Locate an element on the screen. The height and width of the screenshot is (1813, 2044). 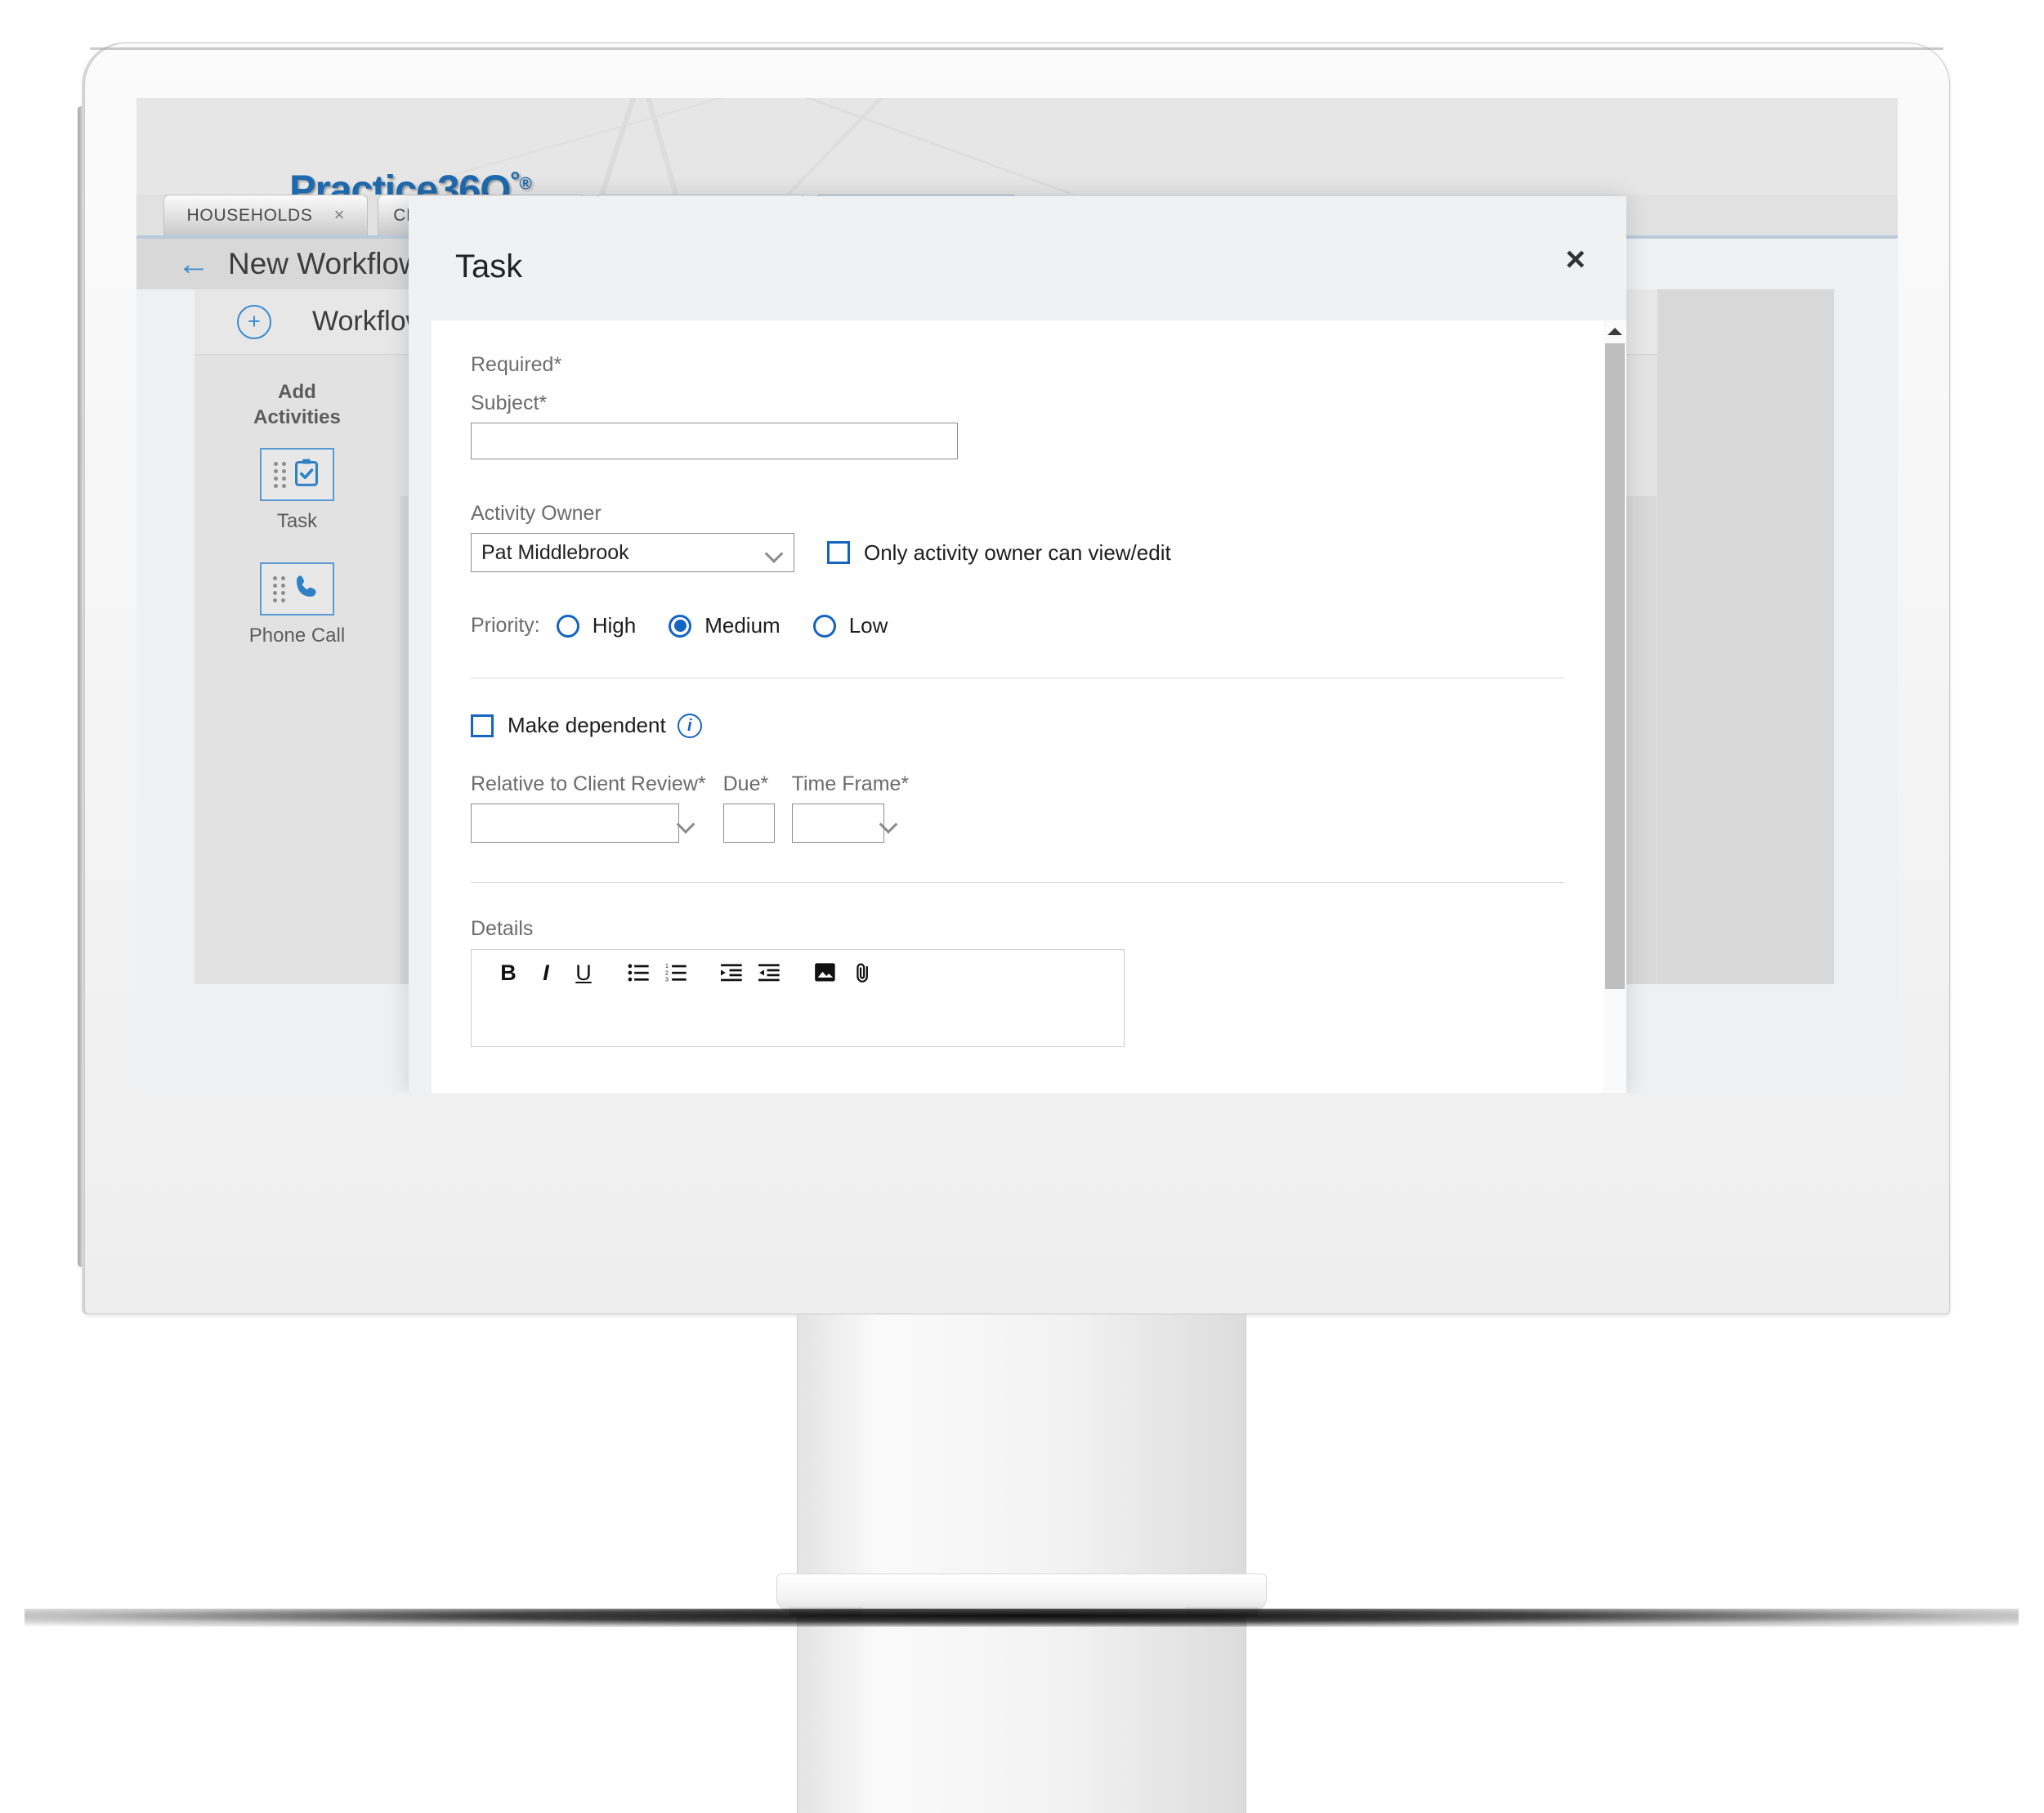
page-title: New Workflow is located at coordinates (324, 263).